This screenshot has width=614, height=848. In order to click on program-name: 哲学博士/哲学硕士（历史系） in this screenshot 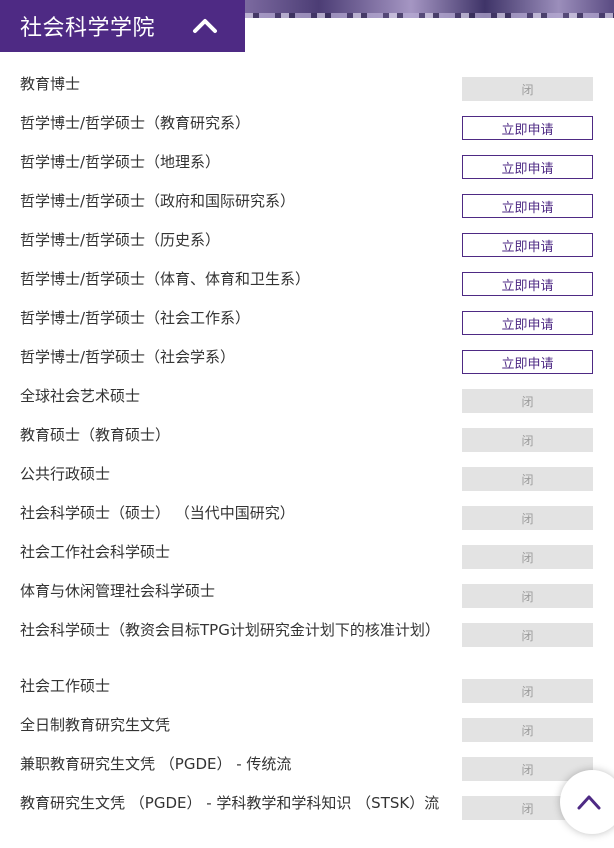, I will do `click(120, 240)`.